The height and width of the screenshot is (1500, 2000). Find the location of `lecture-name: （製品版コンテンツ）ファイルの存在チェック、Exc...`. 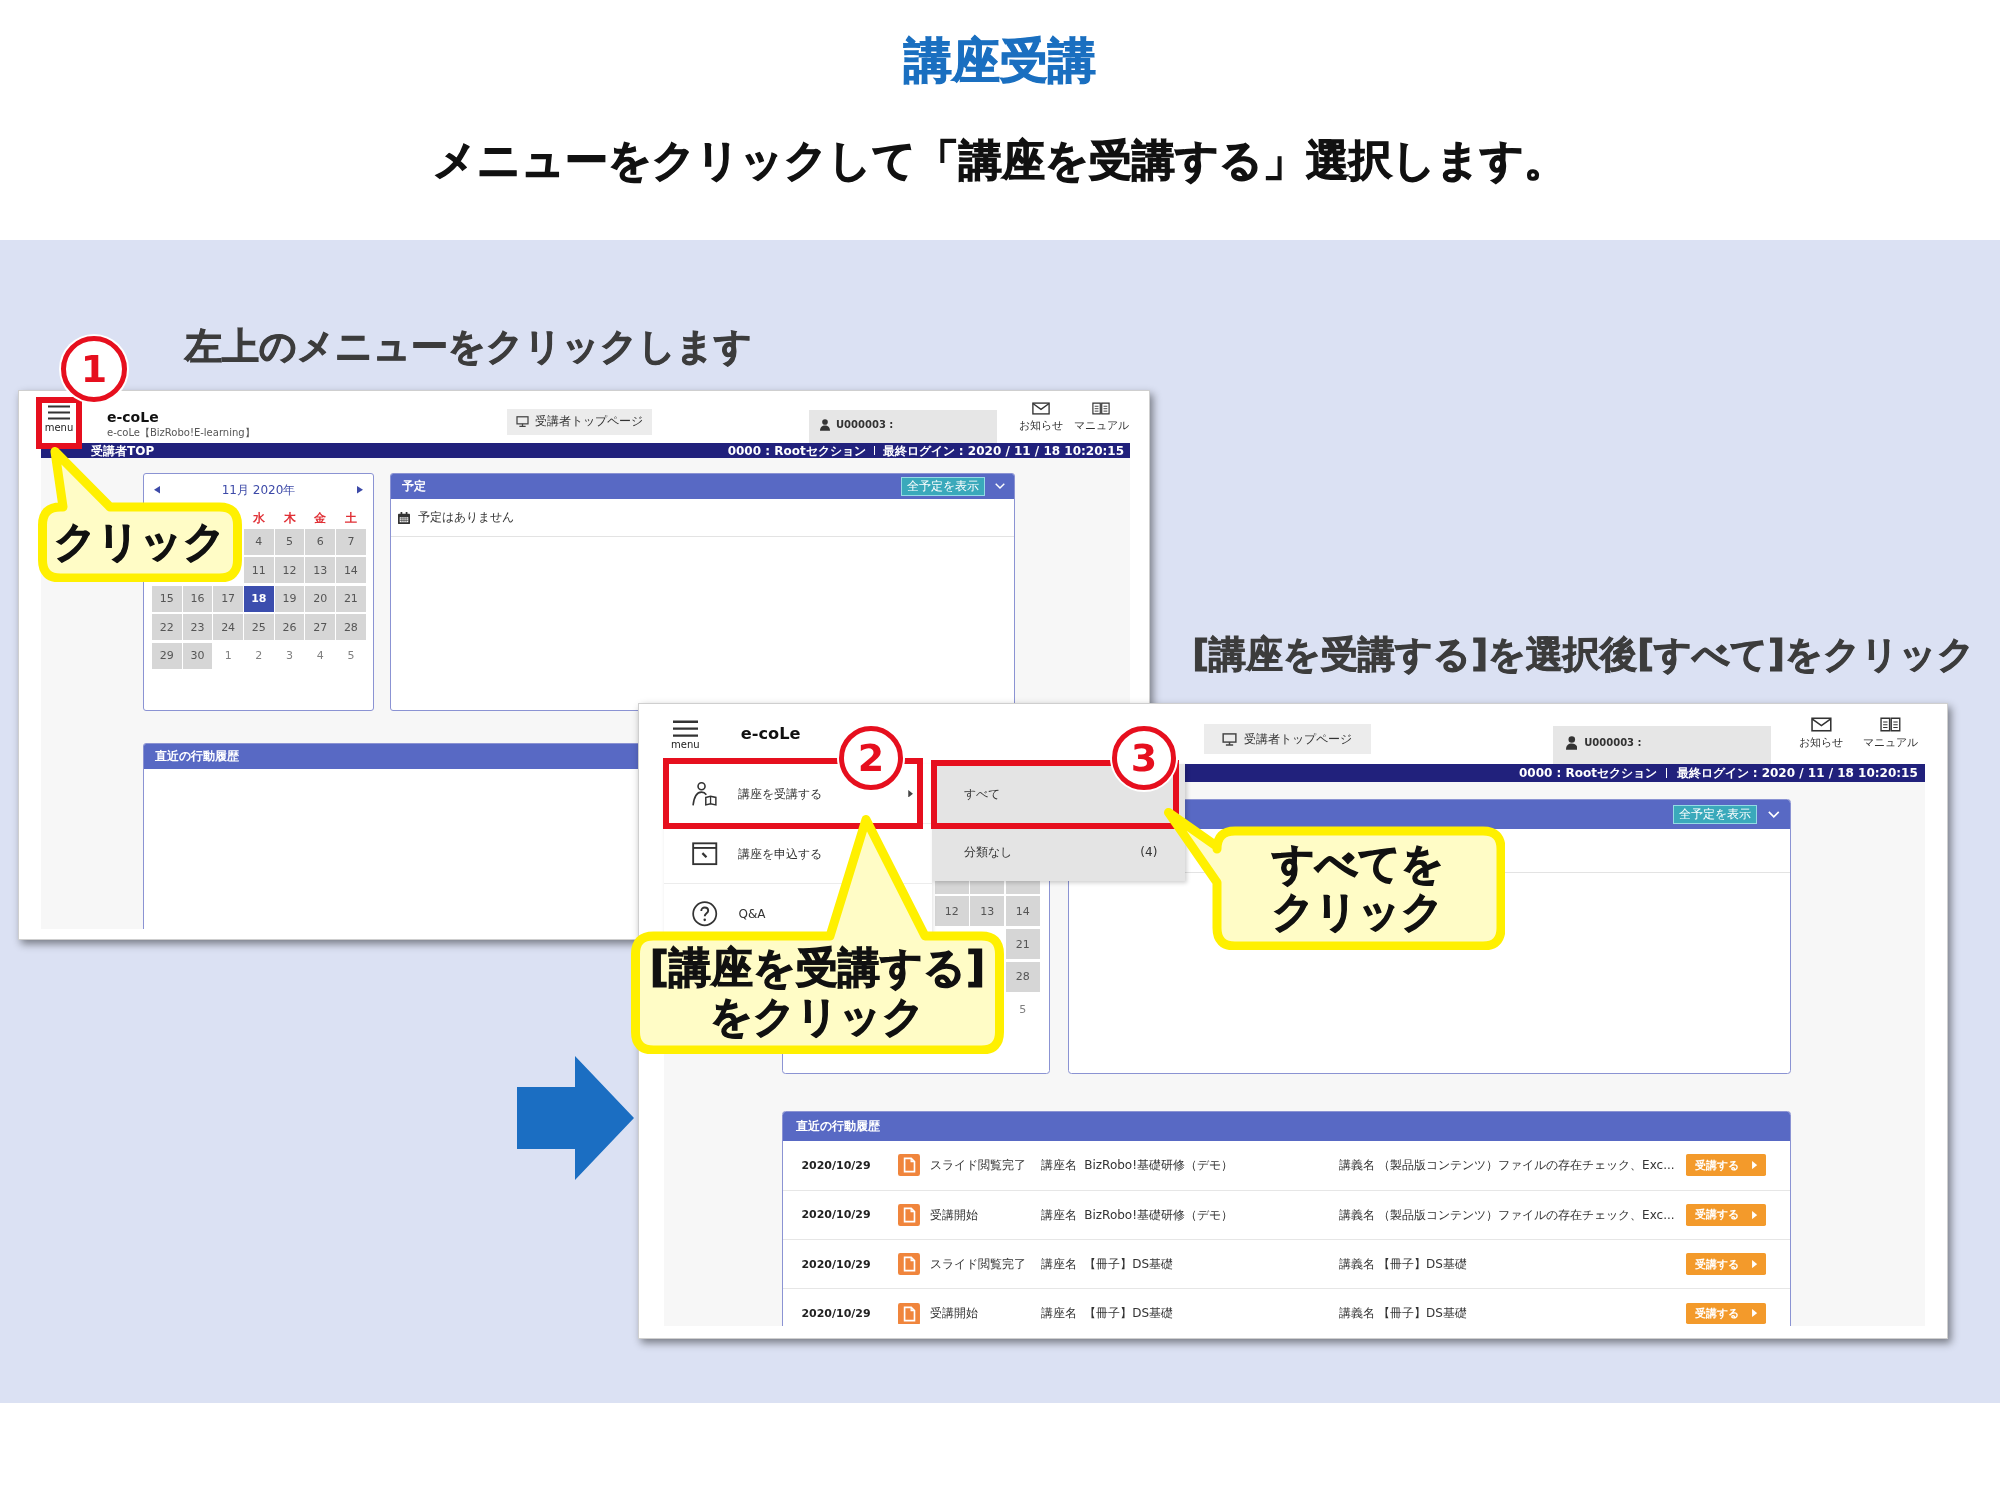

lecture-name: （製品版コンテンツ）ファイルの存在チェック、Exc... is located at coordinates (1526, 1165).